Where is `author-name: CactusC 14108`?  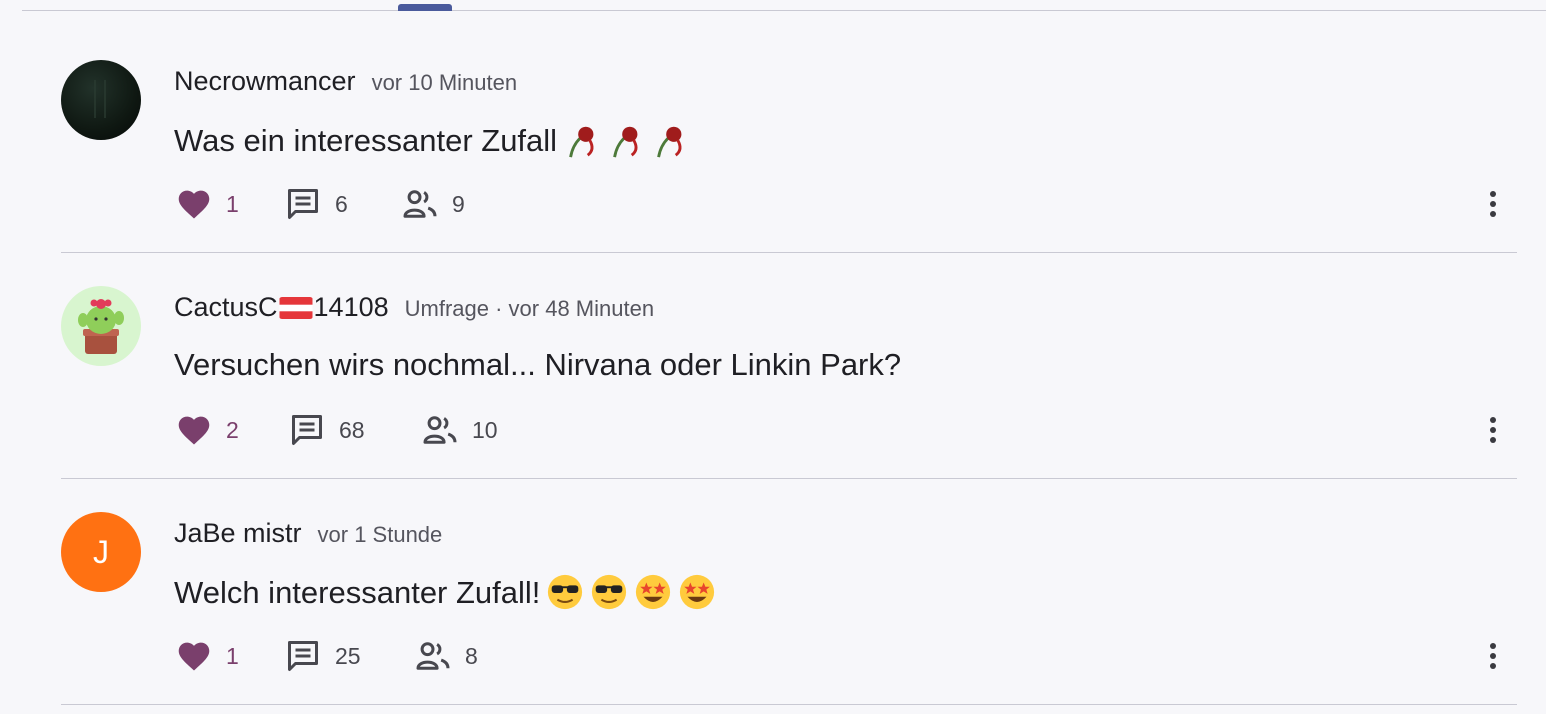 author-name: CactusC 14108 is located at coordinates (281, 307).